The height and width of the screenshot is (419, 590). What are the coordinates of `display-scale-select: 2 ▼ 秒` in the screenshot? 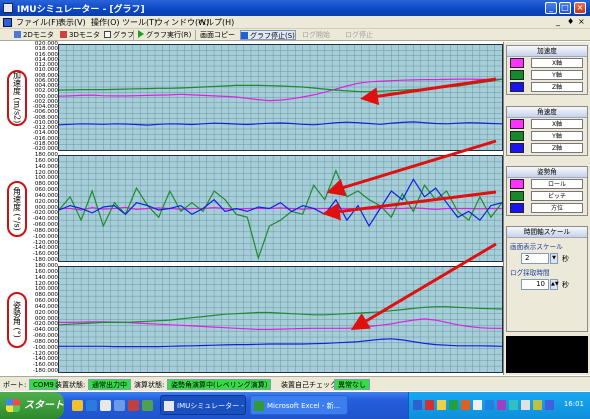 It's located at (552, 258).